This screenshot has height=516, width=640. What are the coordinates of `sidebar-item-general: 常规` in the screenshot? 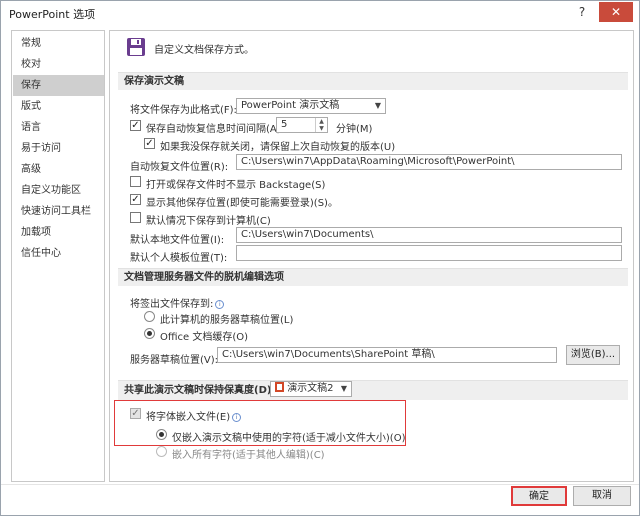 It's located at (58, 43).